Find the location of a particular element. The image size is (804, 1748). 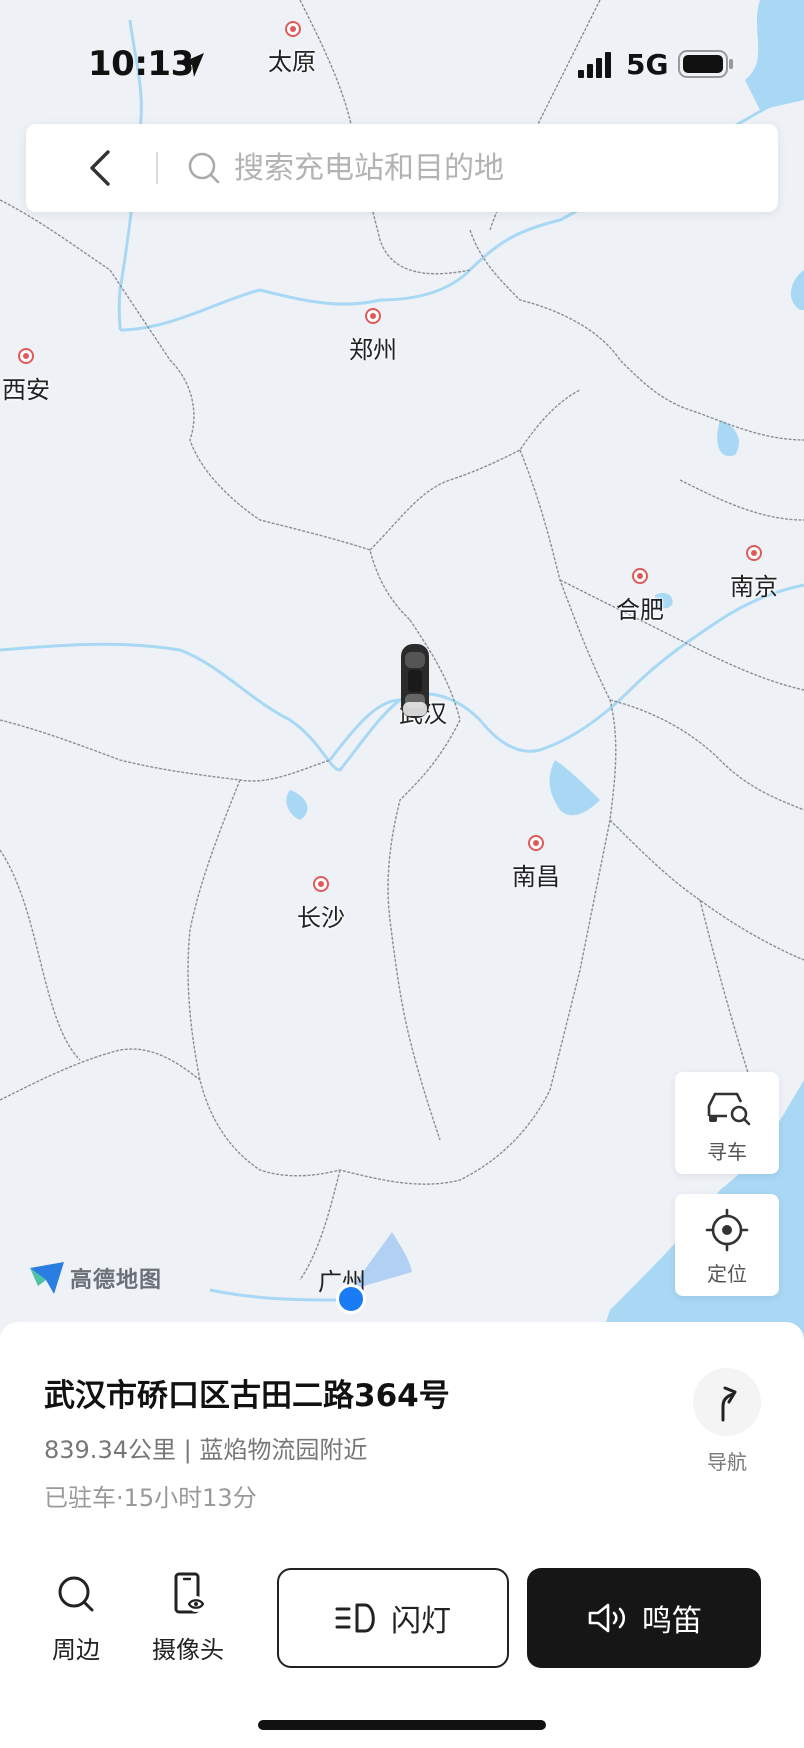

map-brand-text: 高德地图 is located at coordinates (116, 1280).